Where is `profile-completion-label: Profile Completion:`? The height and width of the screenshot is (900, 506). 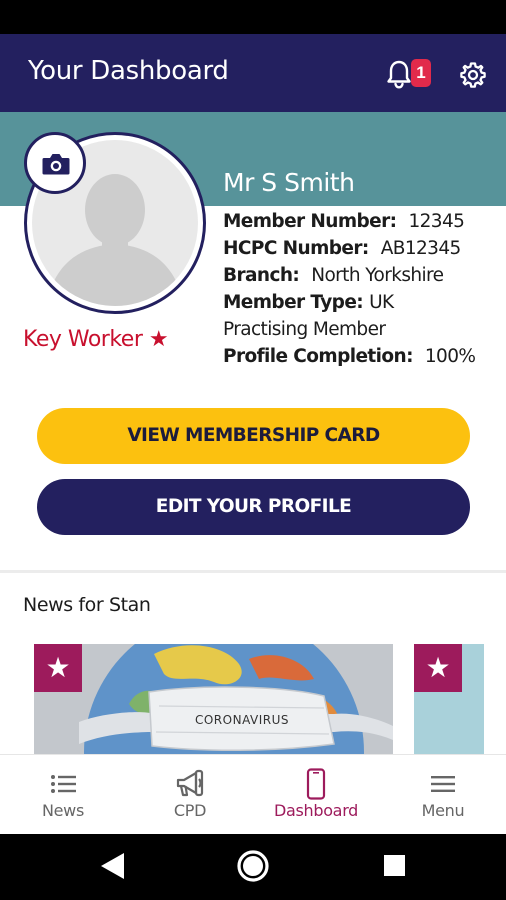
profile-completion-label: Profile Completion: is located at coordinates (318, 356).